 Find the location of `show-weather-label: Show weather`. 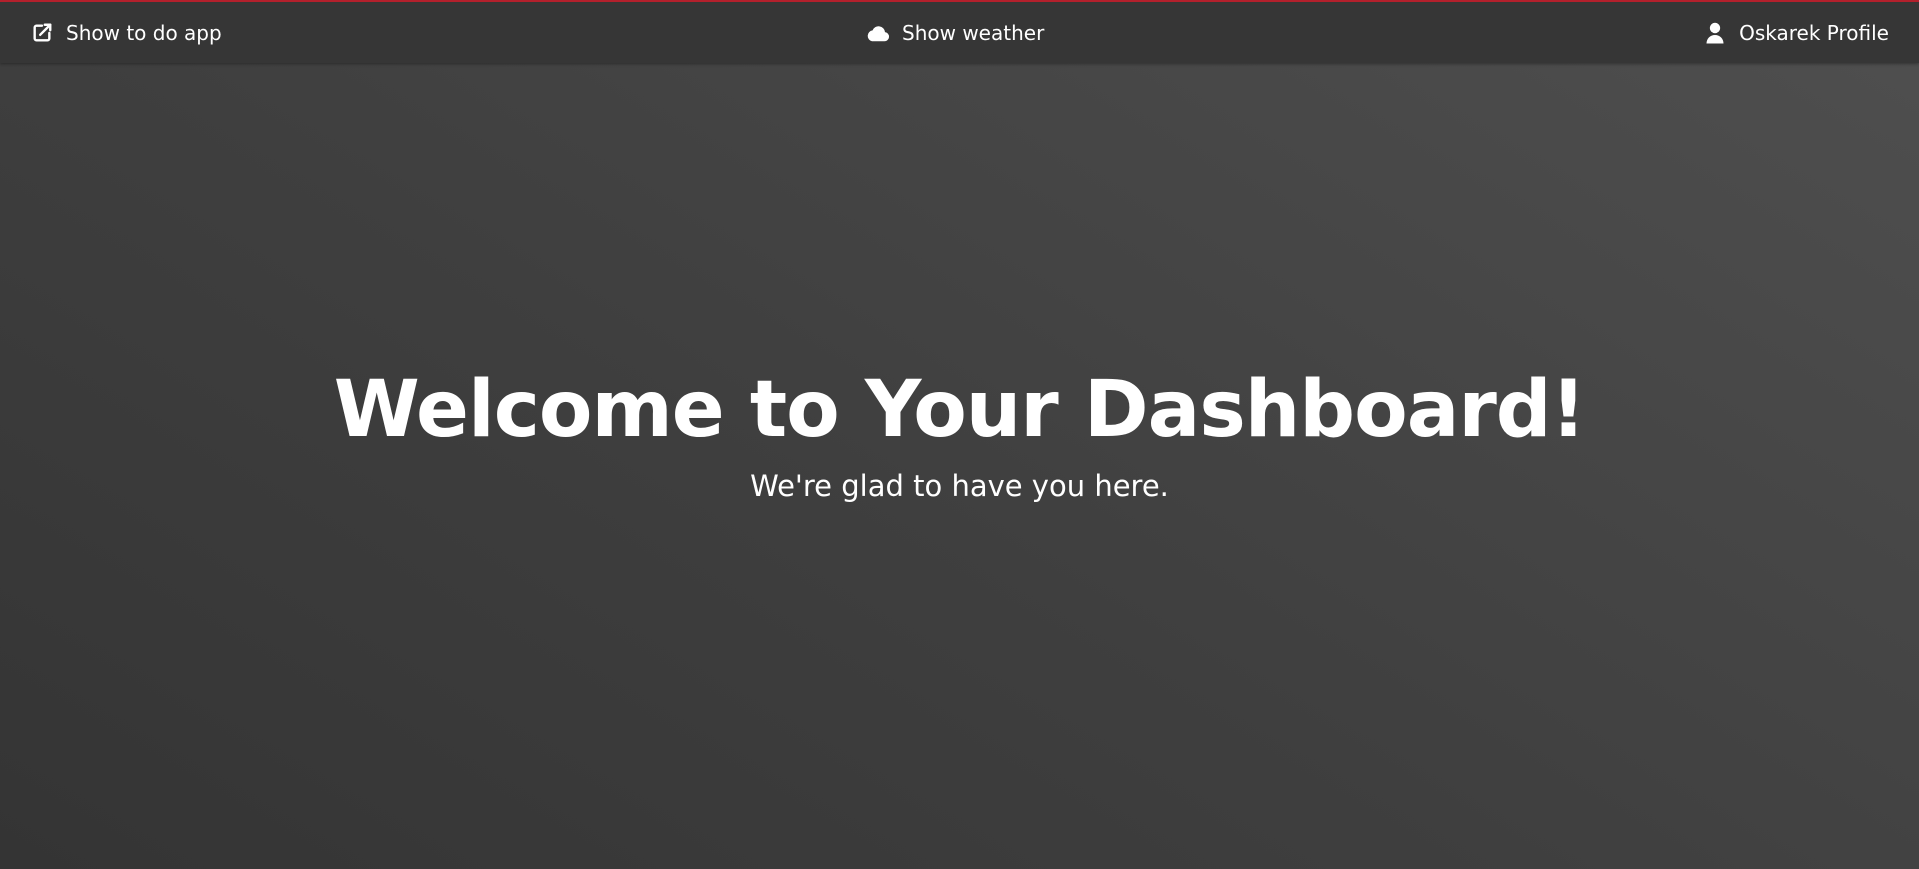

show-weather-label: Show weather is located at coordinates (973, 32).